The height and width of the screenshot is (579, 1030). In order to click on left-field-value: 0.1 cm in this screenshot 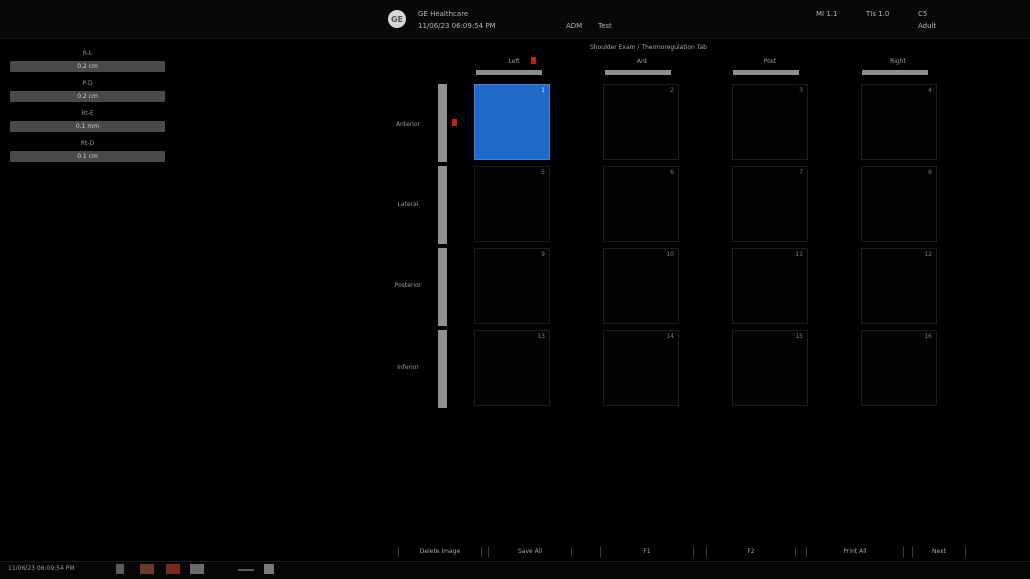, I will do `click(87, 156)`.